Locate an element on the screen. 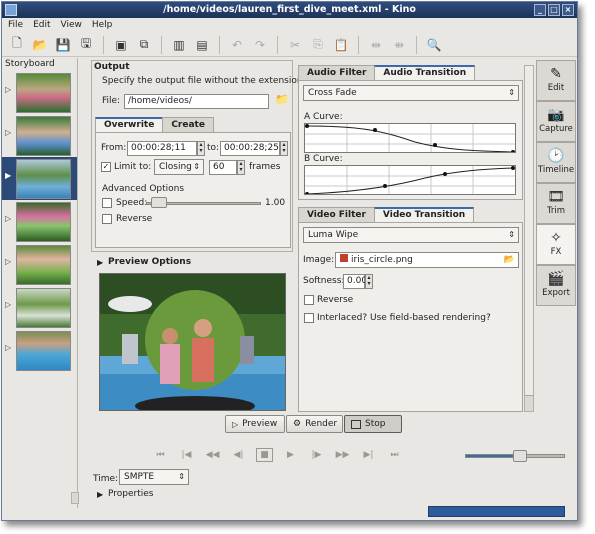 Image resolution: width=595 pixels, height=534 pixels. storyboard-scrollbar is located at coordinates (75, 498).